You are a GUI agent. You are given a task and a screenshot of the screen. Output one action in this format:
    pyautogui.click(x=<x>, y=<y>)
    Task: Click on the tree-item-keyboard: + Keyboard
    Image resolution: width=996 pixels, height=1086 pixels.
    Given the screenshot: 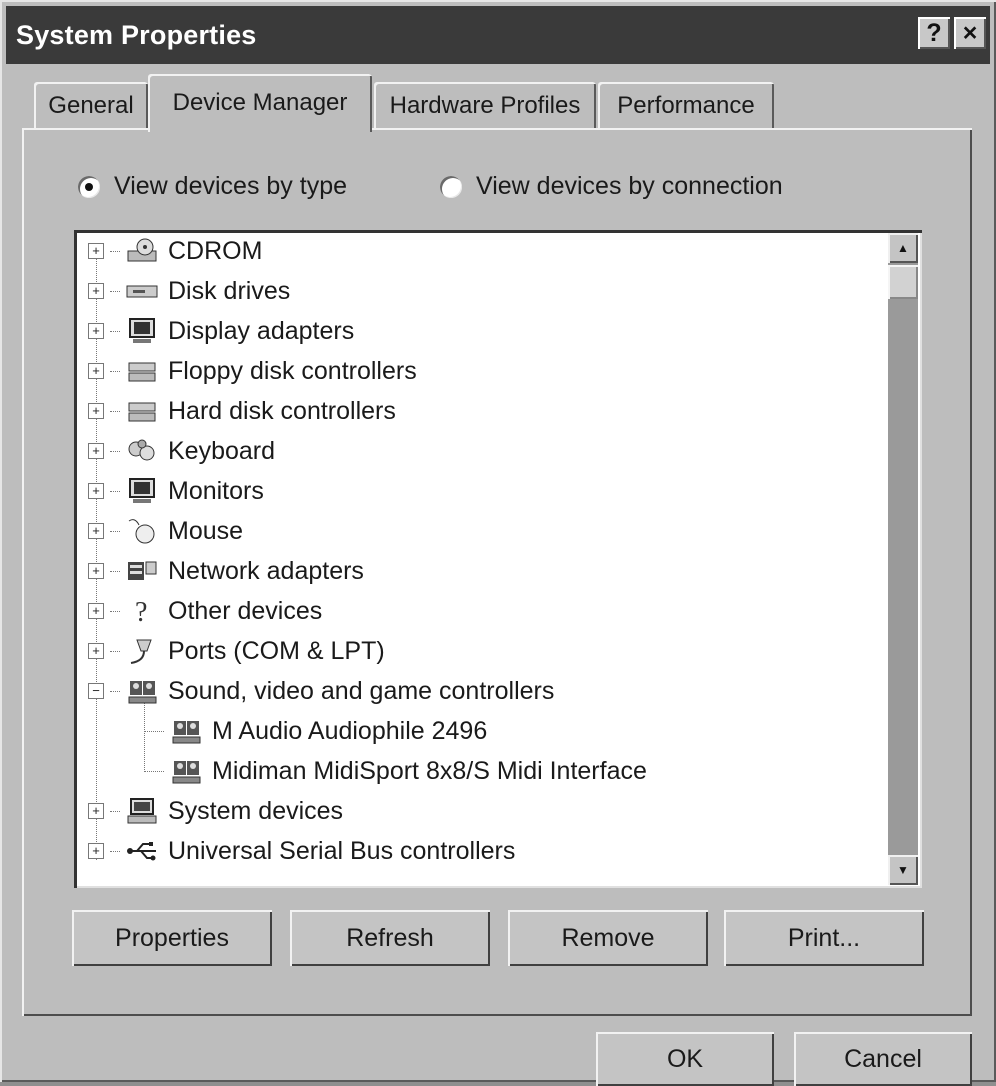 What is the action you would take?
    pyautogui.click(x=181, y=451)
    